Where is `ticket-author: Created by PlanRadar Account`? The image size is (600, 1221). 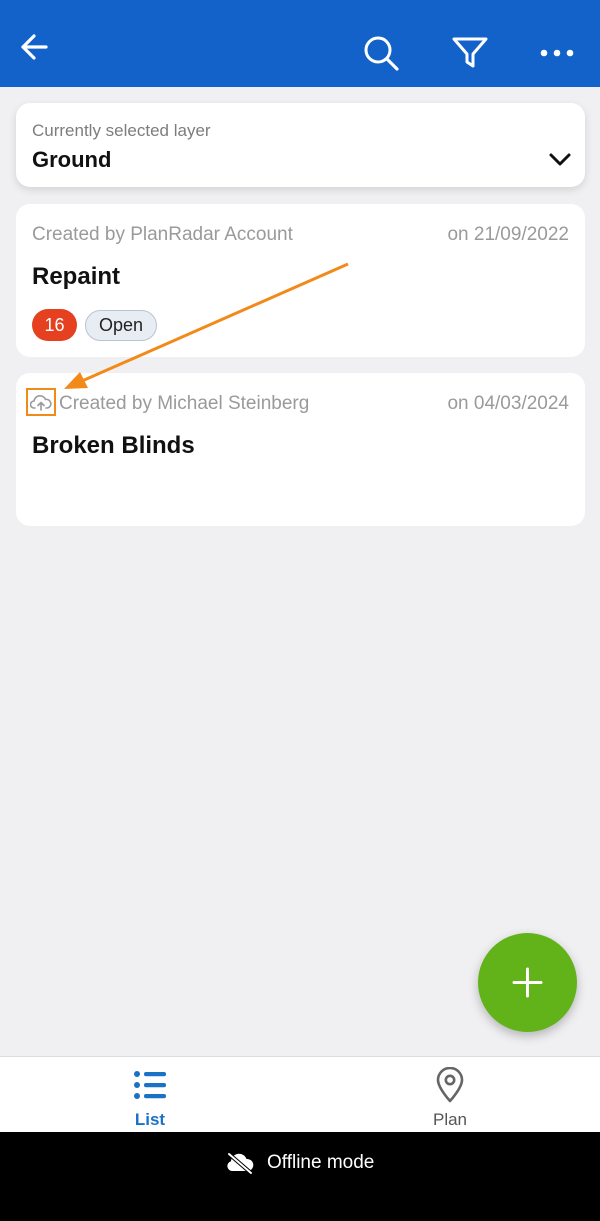
ticket-author: Created by PlanRadar Account is located at coordinates (162, 234).